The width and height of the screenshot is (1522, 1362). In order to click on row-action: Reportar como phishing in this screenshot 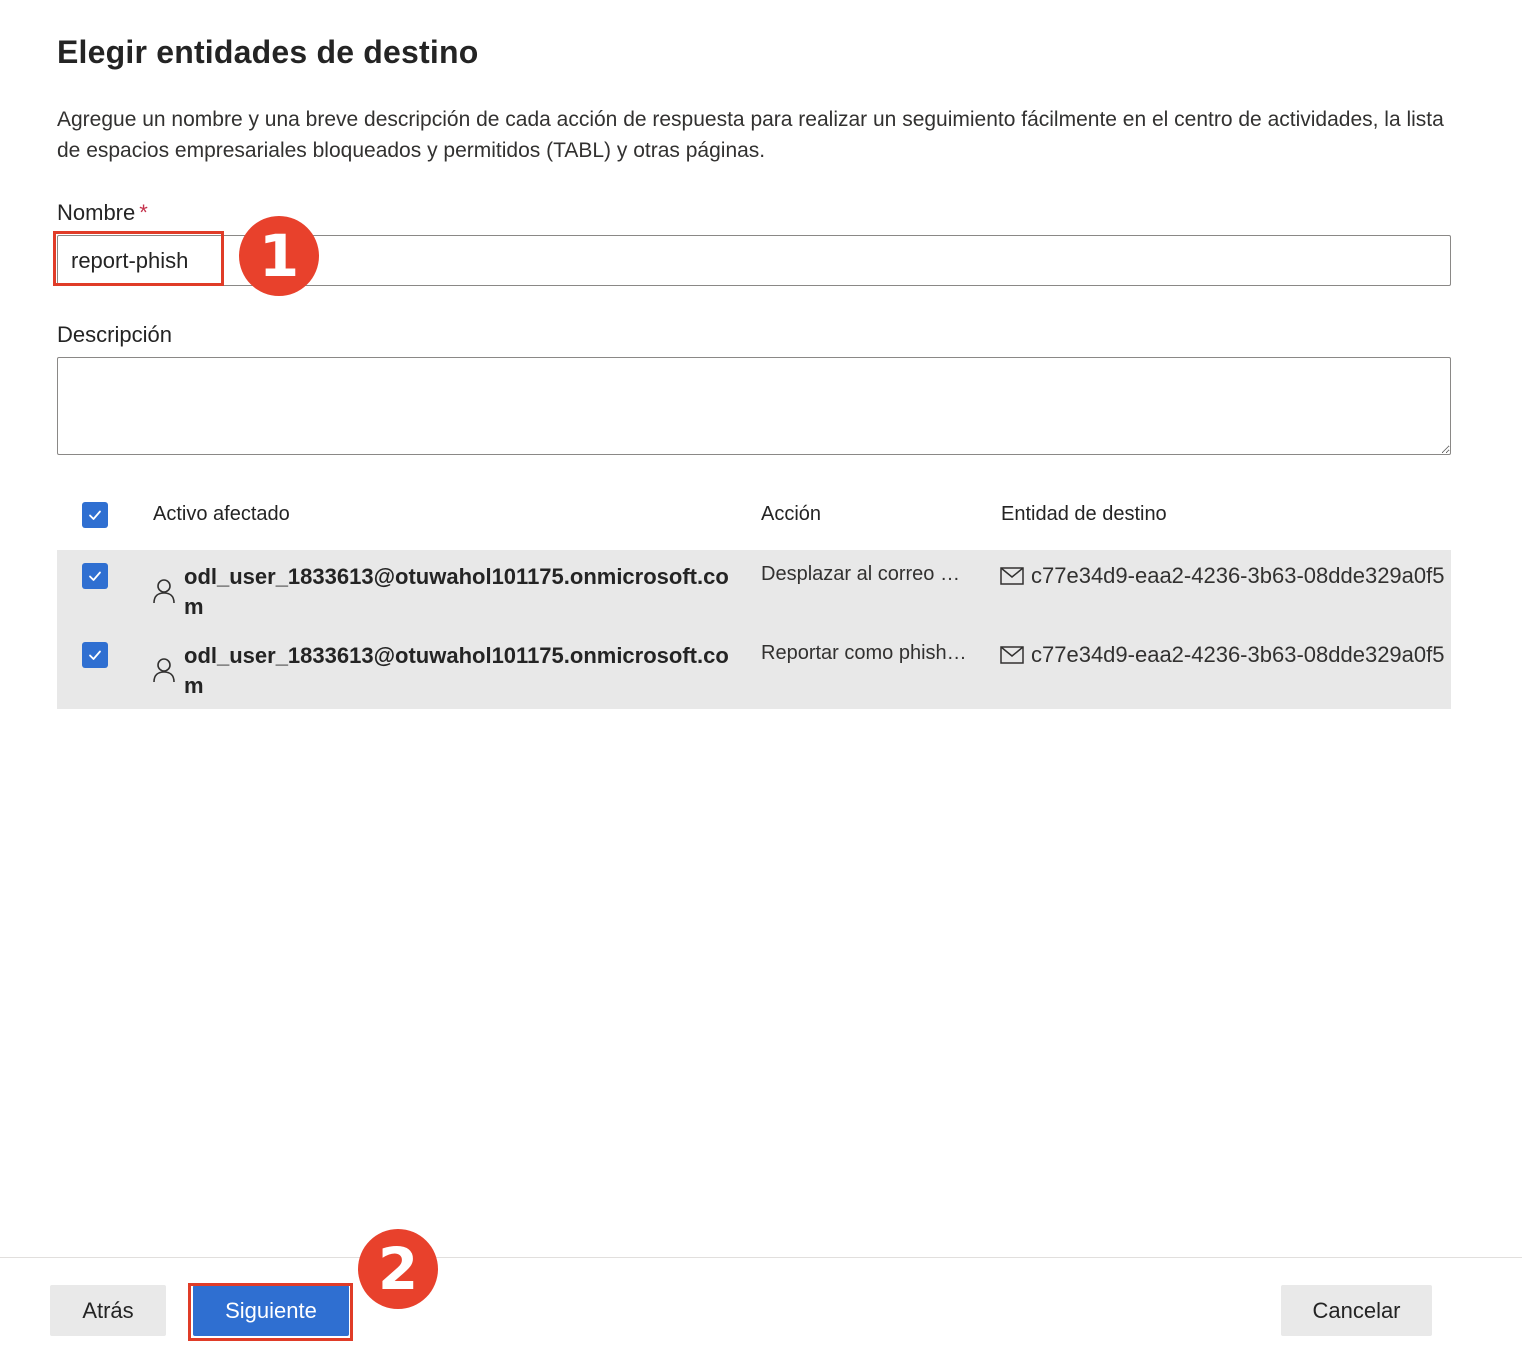, I will do `click(866, 653)`.